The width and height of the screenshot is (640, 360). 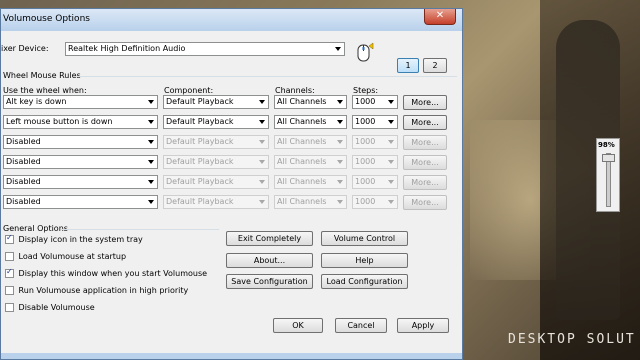 What do you see at coordinates (302, 181) in the screenshot?
I see `rule-channels-value: All Channels` at bounding box center [302, 181].